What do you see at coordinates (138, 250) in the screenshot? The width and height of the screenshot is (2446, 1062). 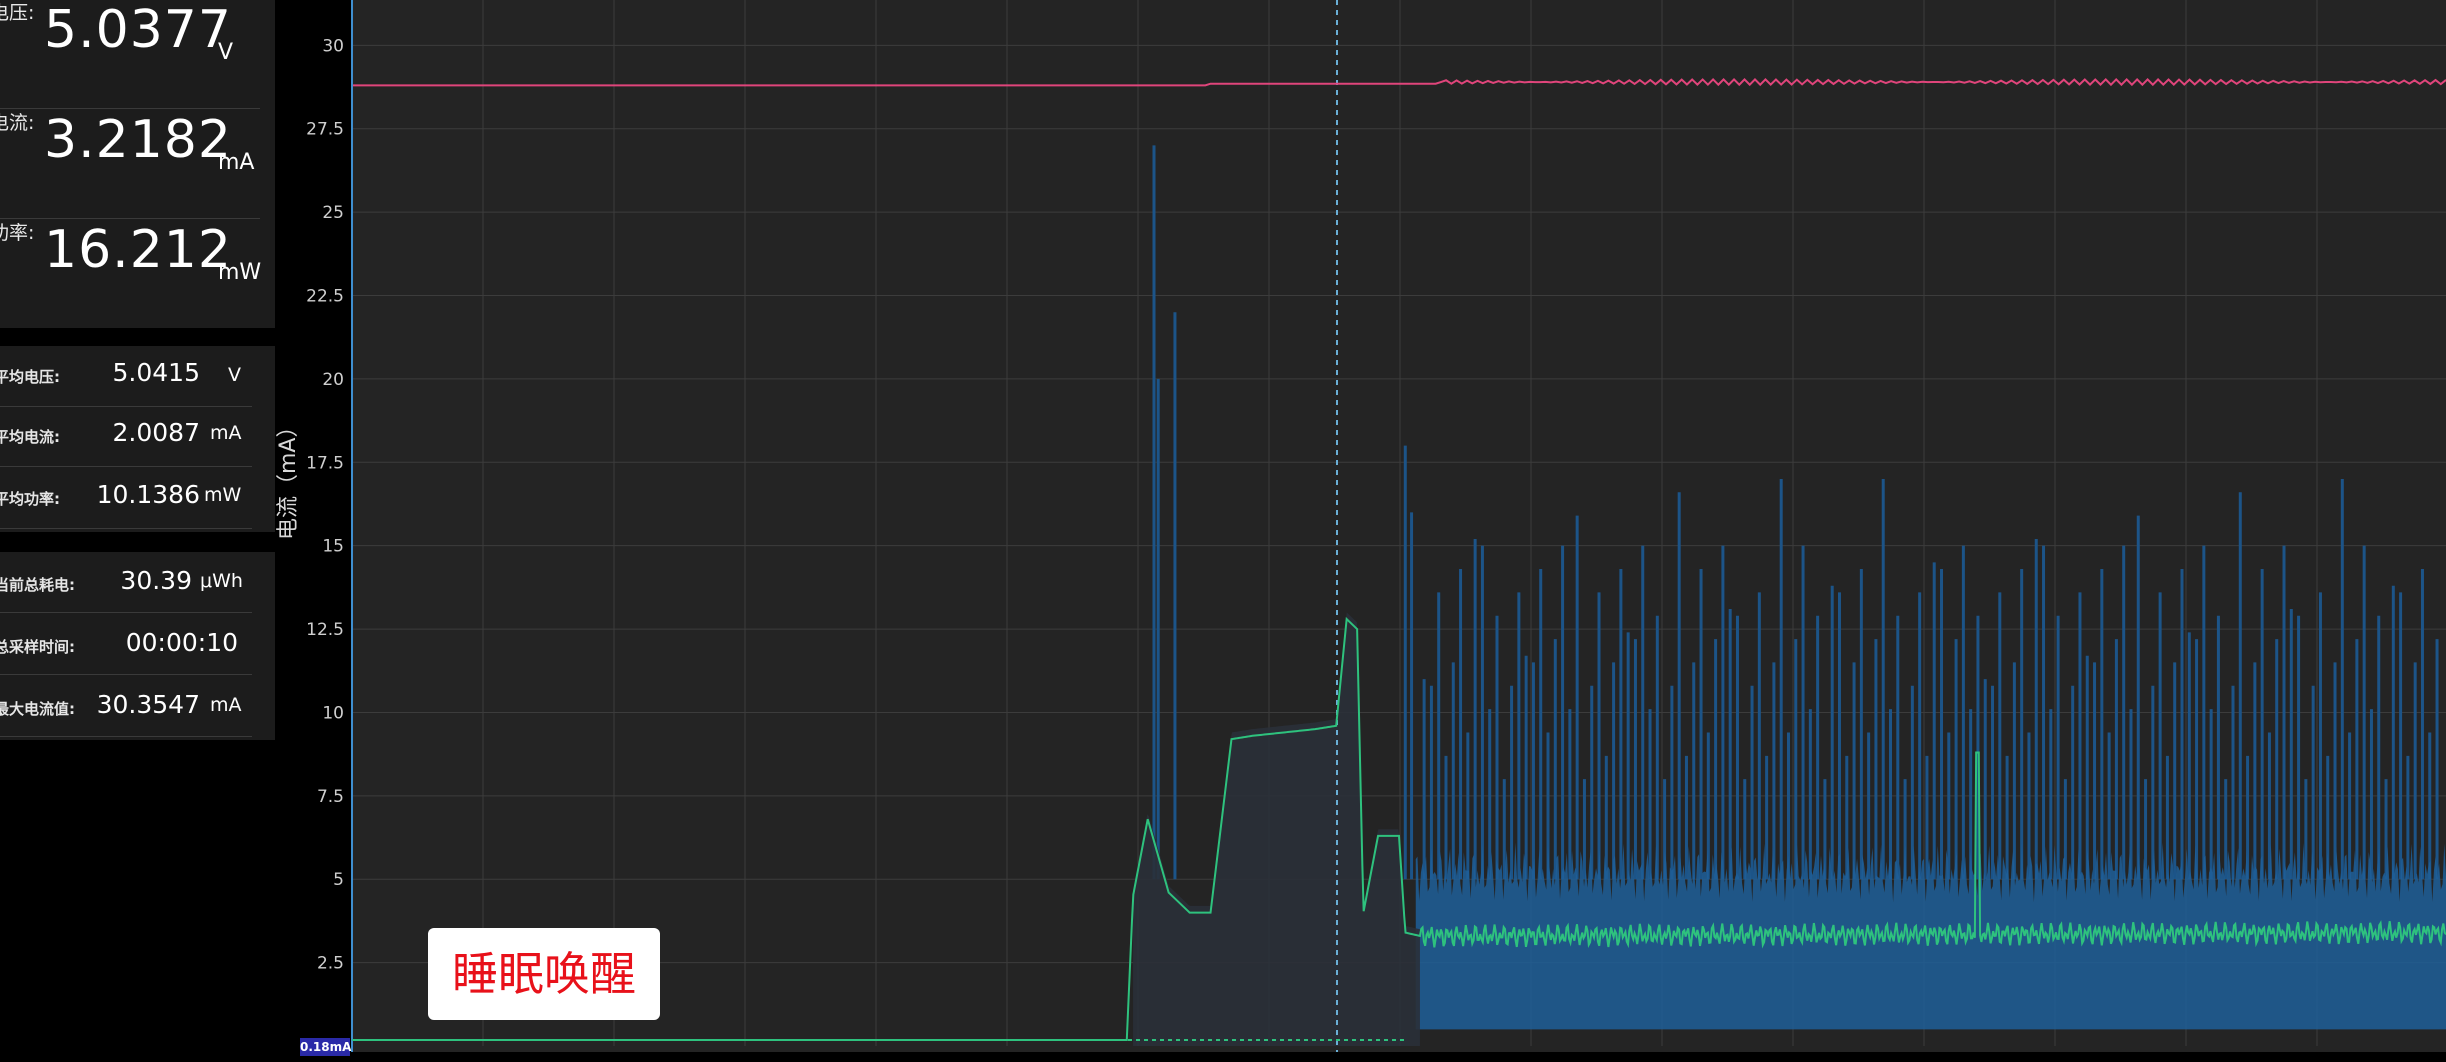 I see `power-value: 16.212` at bounding box center [138, 250].